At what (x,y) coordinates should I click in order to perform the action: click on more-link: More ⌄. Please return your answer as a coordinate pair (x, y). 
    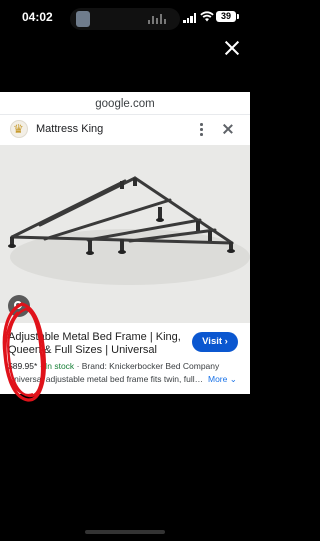
    Looking at the image, I should click on (222, 379).